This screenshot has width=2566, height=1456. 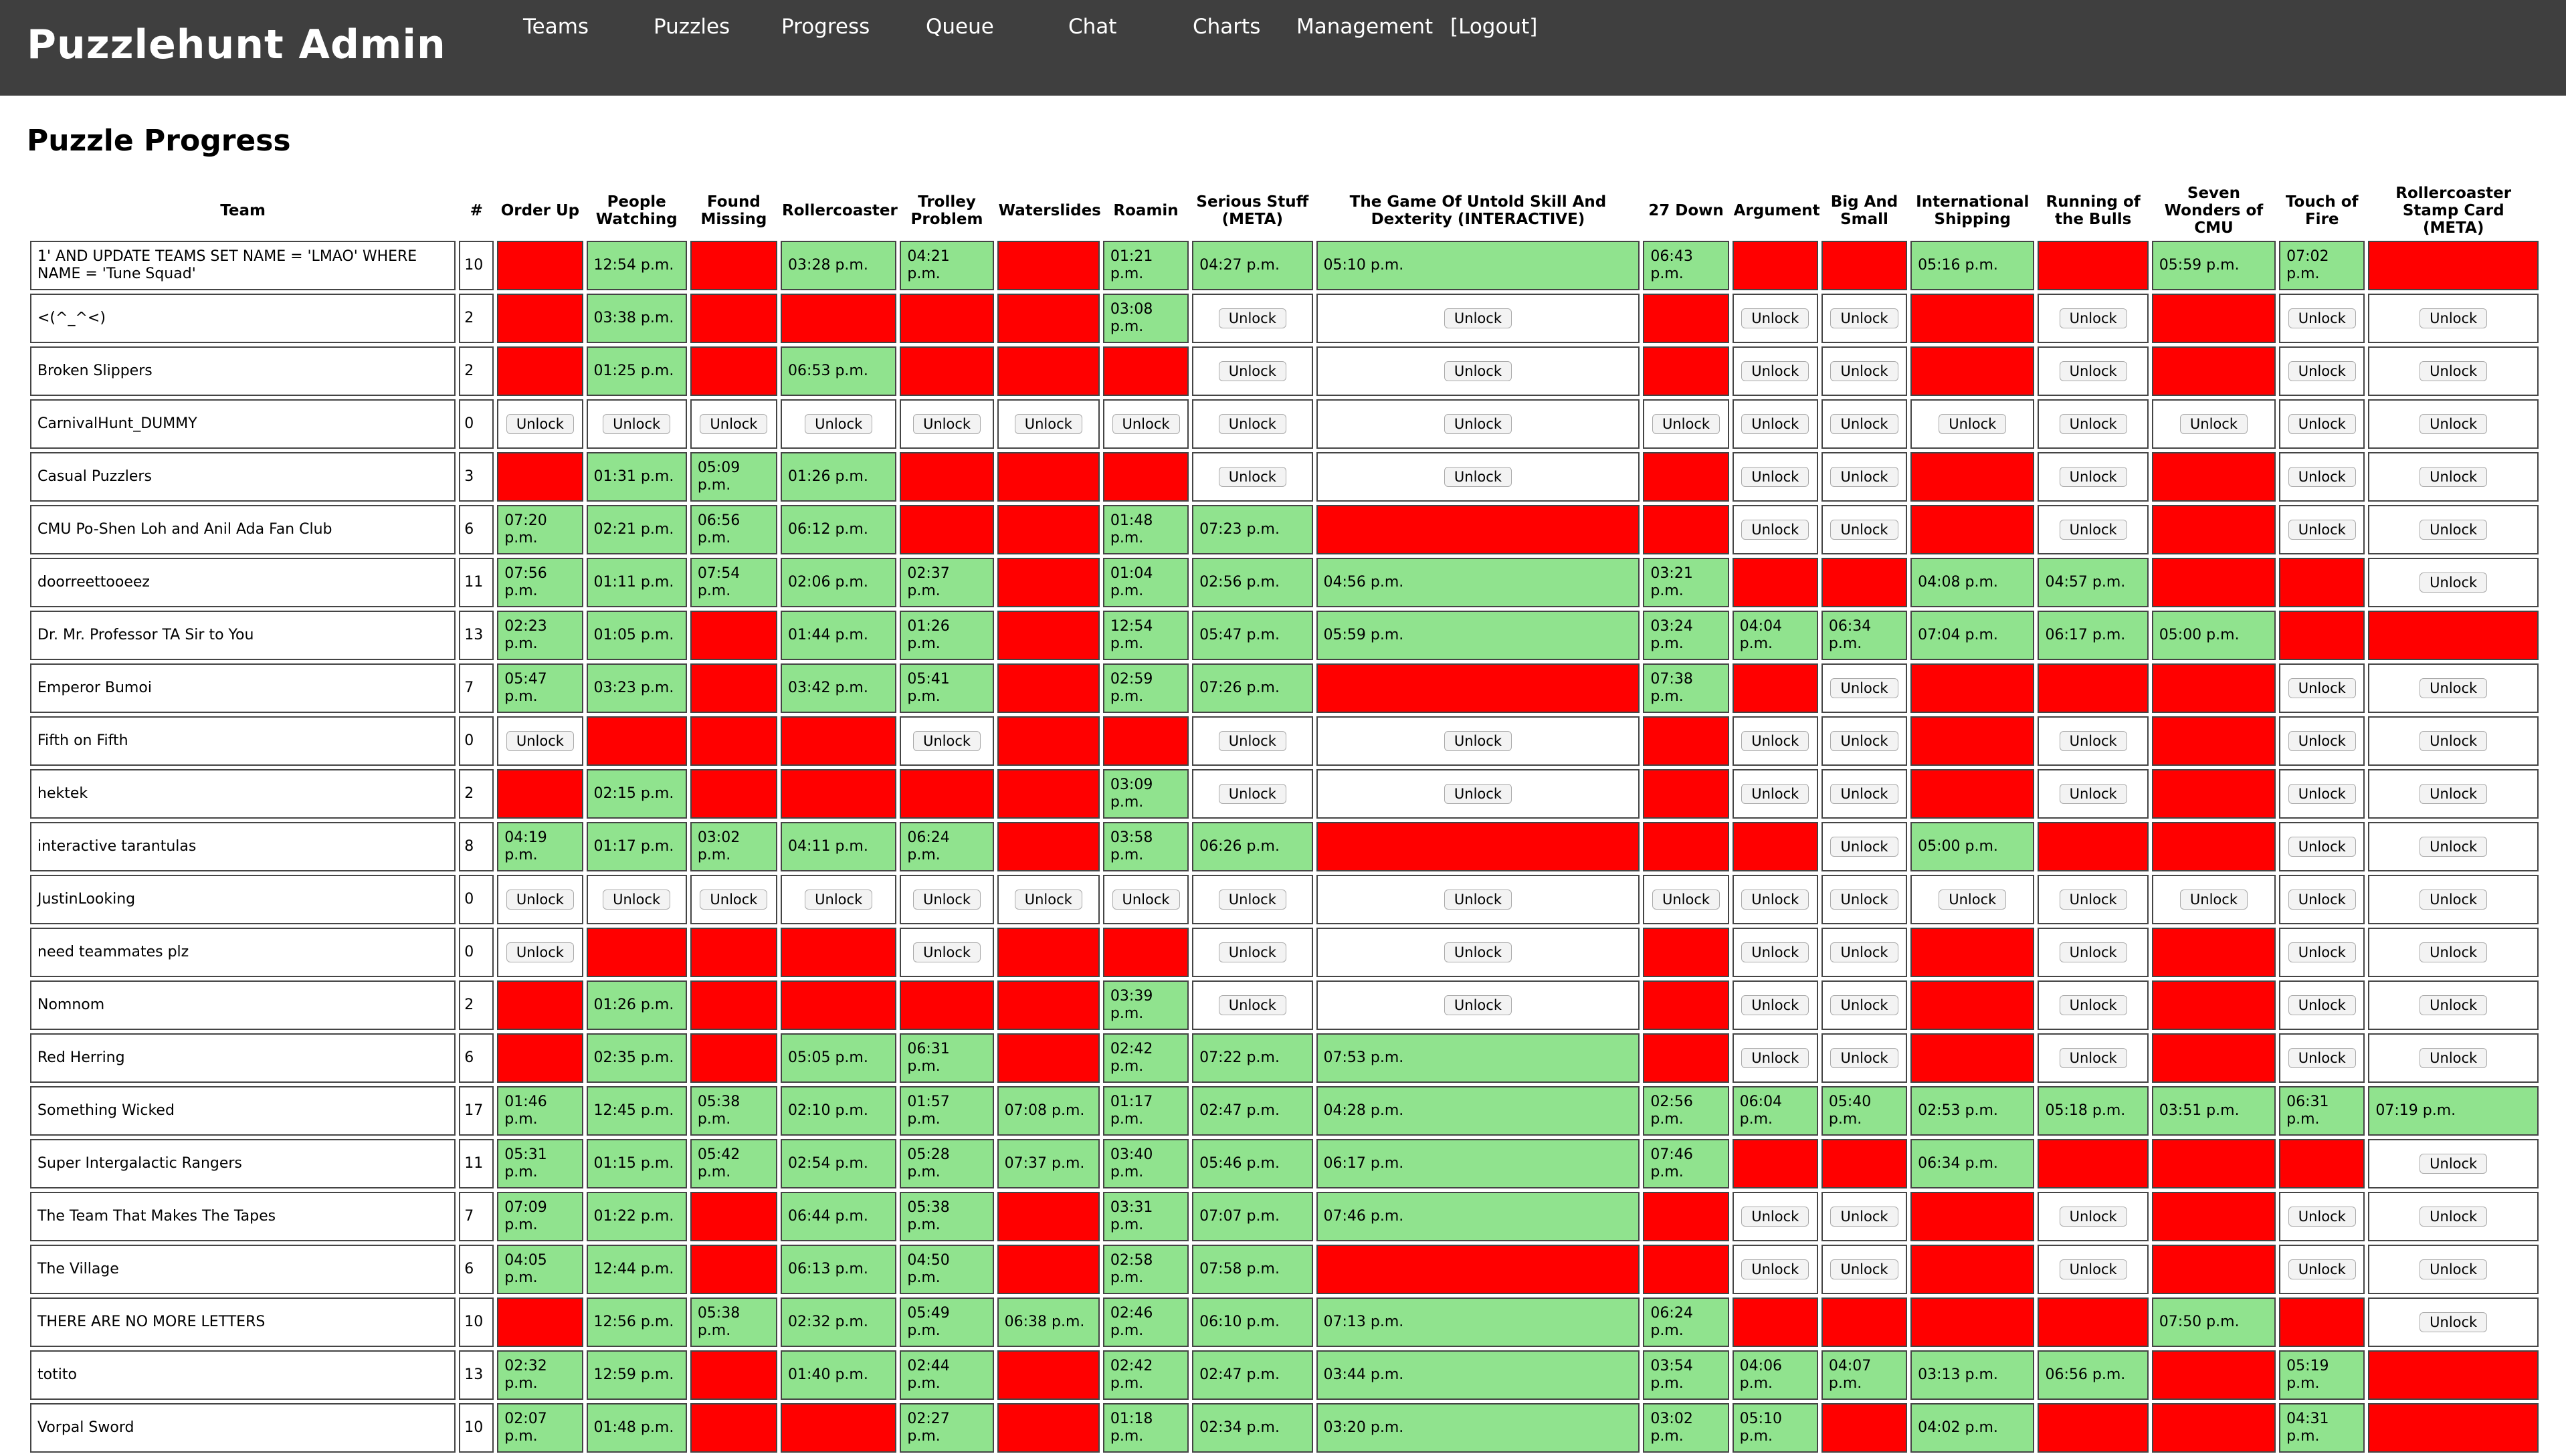 What do you see at coordinates (1365, 27) in the screenshot?
I see `nav-management: Management` at bounding box center [1365, 27].